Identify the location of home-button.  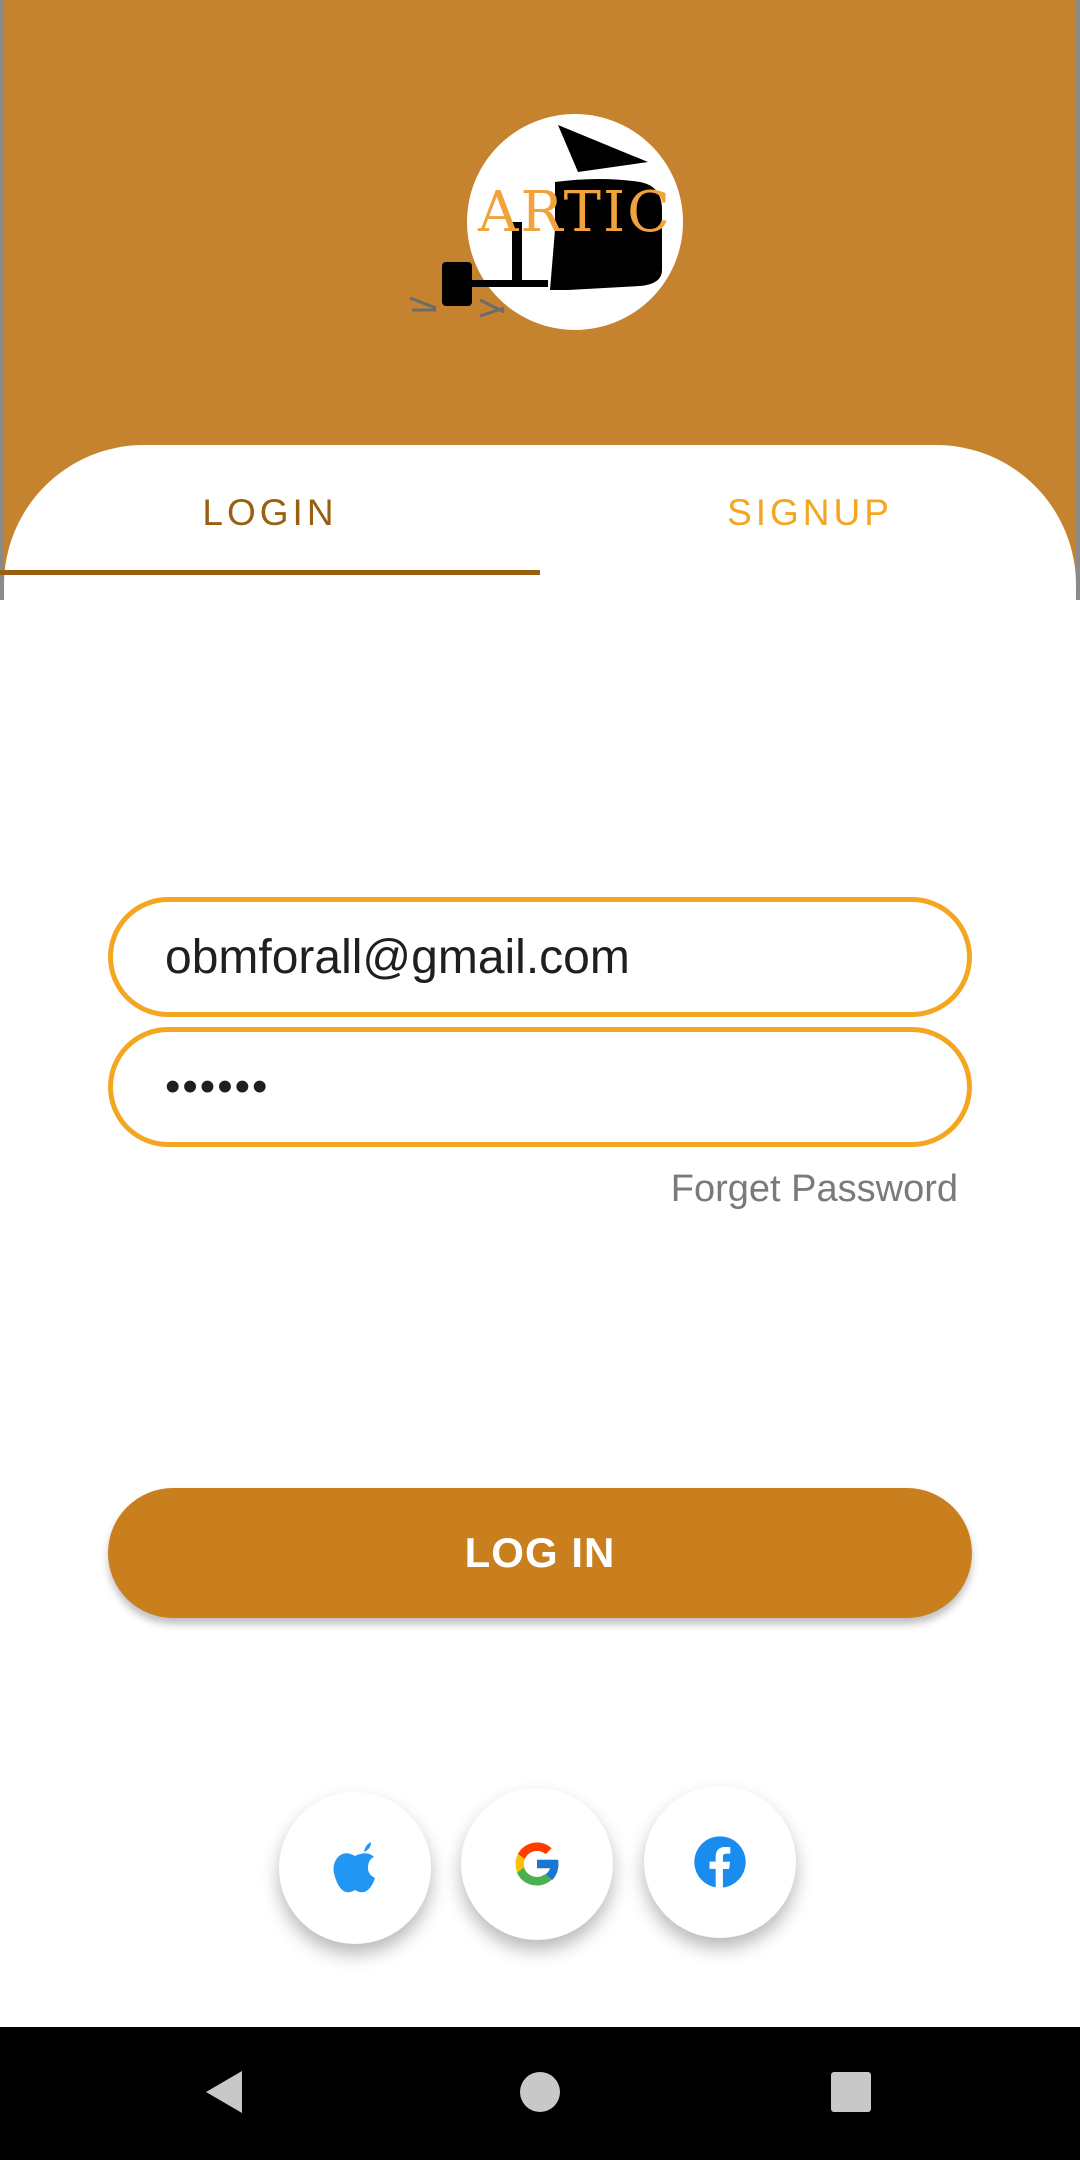
(540, 2092).